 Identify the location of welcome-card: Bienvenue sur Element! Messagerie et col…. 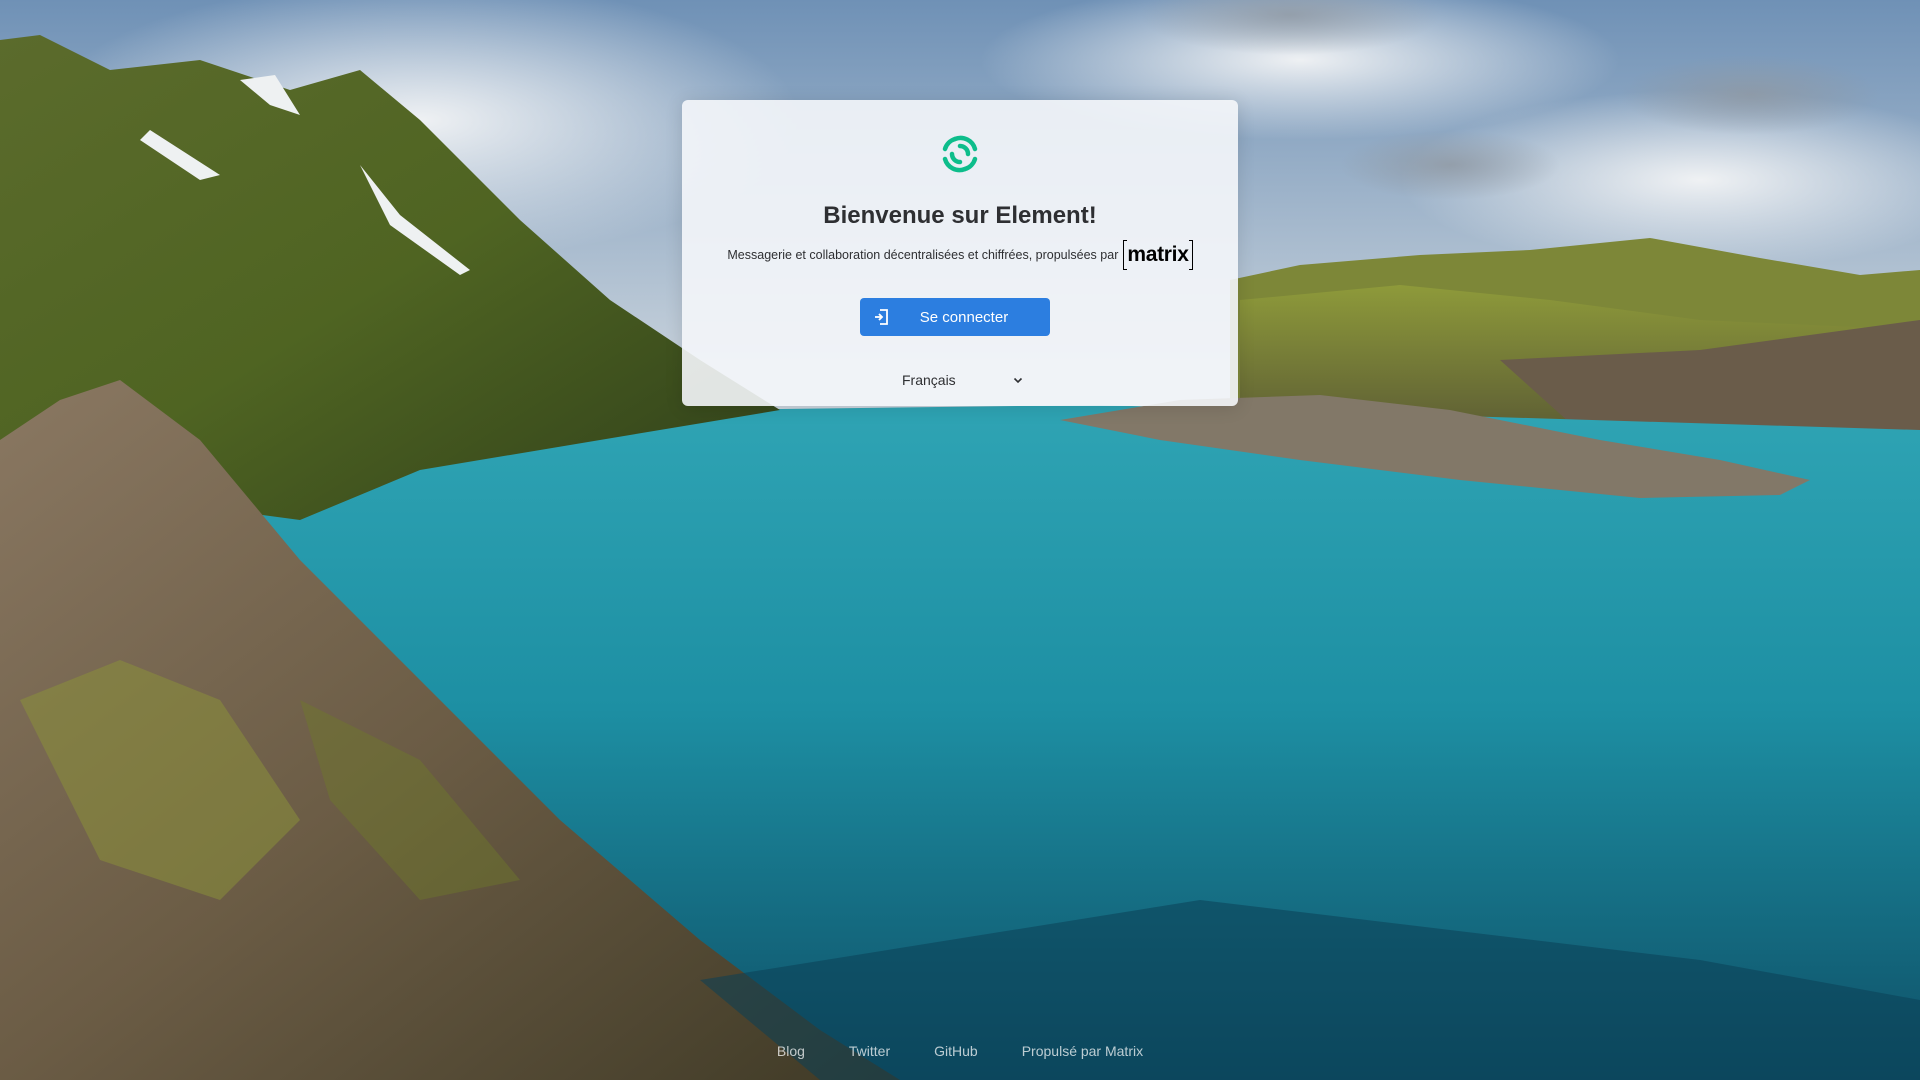
(960, 253).